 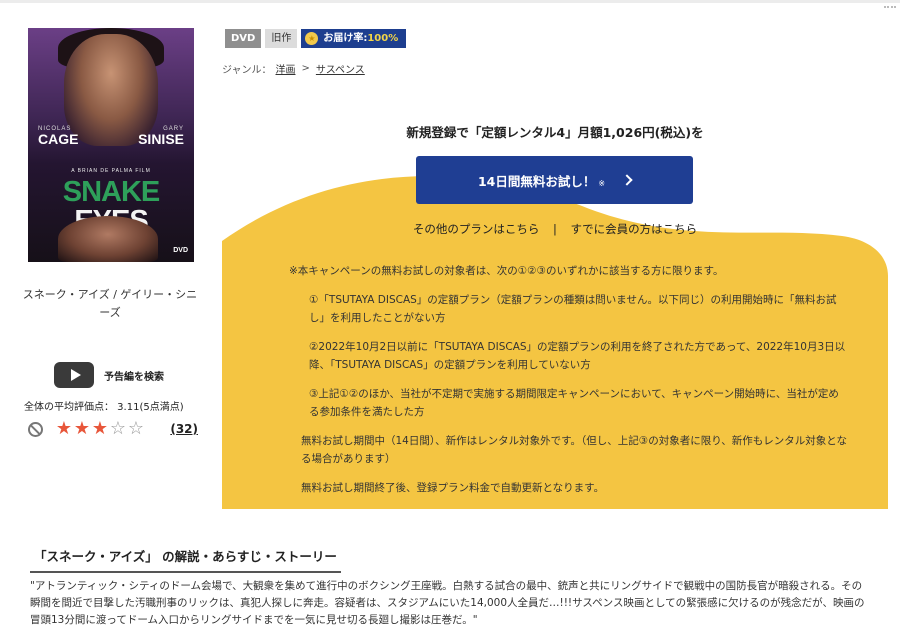 I want to click on genre-link-western: 洋画, so click(x=286, y=68).